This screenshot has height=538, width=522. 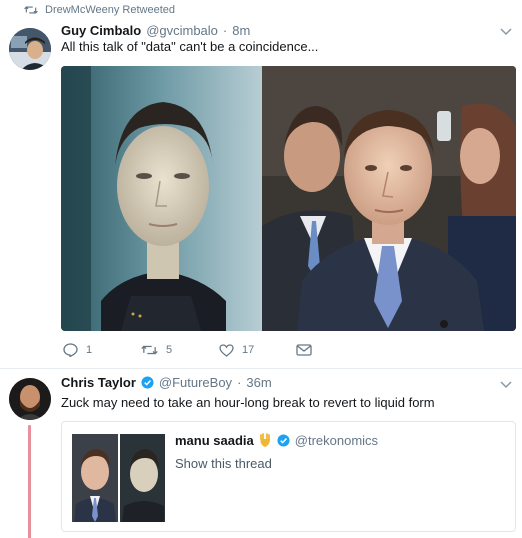 I want to click on quoted-media, so click(x=118, y=478).